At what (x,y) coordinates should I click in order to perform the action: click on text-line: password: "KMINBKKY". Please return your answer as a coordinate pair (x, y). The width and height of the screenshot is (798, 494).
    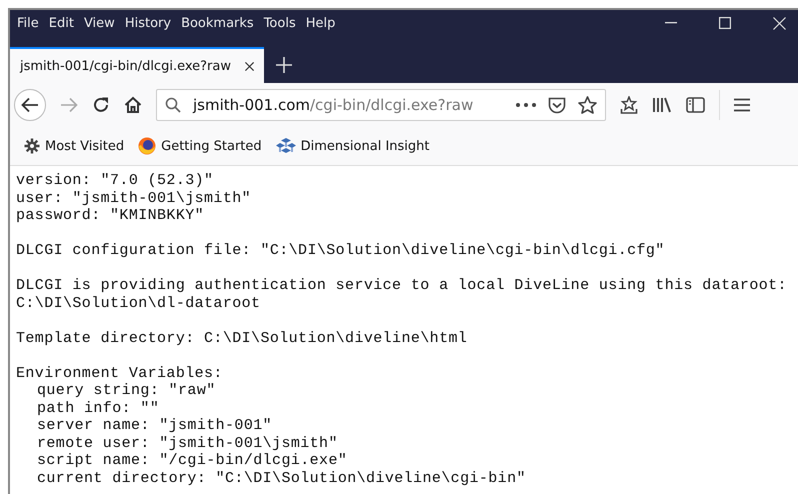
    Looking at the image, I should click on (110, 215).